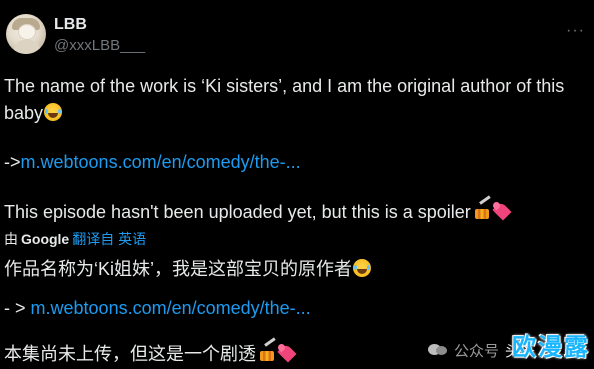 The image size is (594, 369). I want to click on translation-attribution: 由 Google 翻译自 英语, so click(75, 239).